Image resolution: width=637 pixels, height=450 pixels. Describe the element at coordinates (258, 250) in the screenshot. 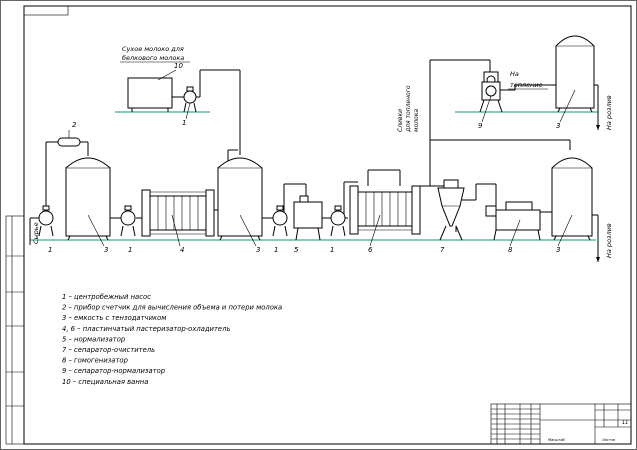

I see `label-3-b: 3` at that location.